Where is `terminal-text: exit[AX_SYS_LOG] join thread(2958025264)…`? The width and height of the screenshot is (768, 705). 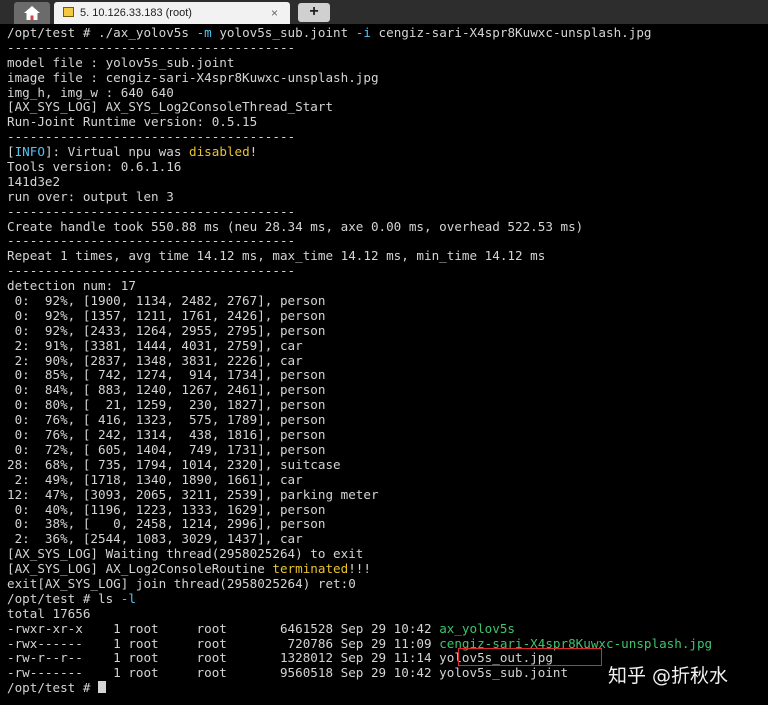
terminal-text: exit[AX_SYS_LOG] join thread(2958025264)… is located at coordinates (181, 583).